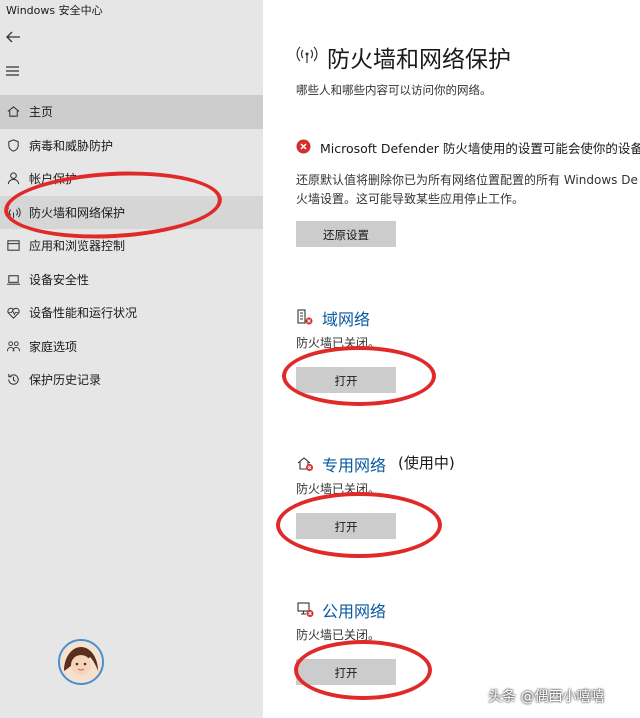 Image resolution: width=640 pixels, height=718 pixels. What do you see at coordinates (346, 318) in the screenshot?
I see `domain-network-link: 域网络` at bounding box center [346, 318].